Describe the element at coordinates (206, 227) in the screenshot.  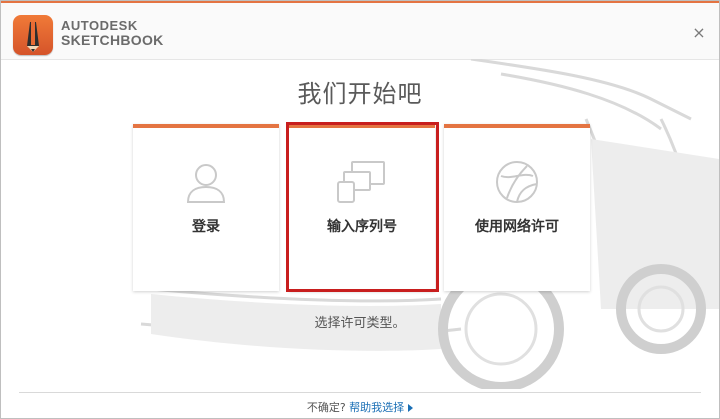
I see `sign-in-label: 登录` at that location.